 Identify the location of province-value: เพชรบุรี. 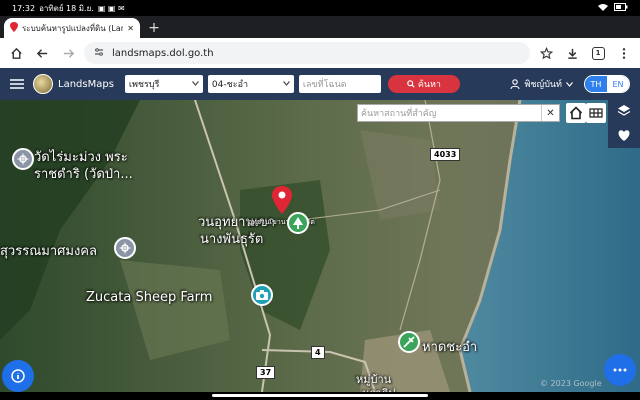
(144, 85).